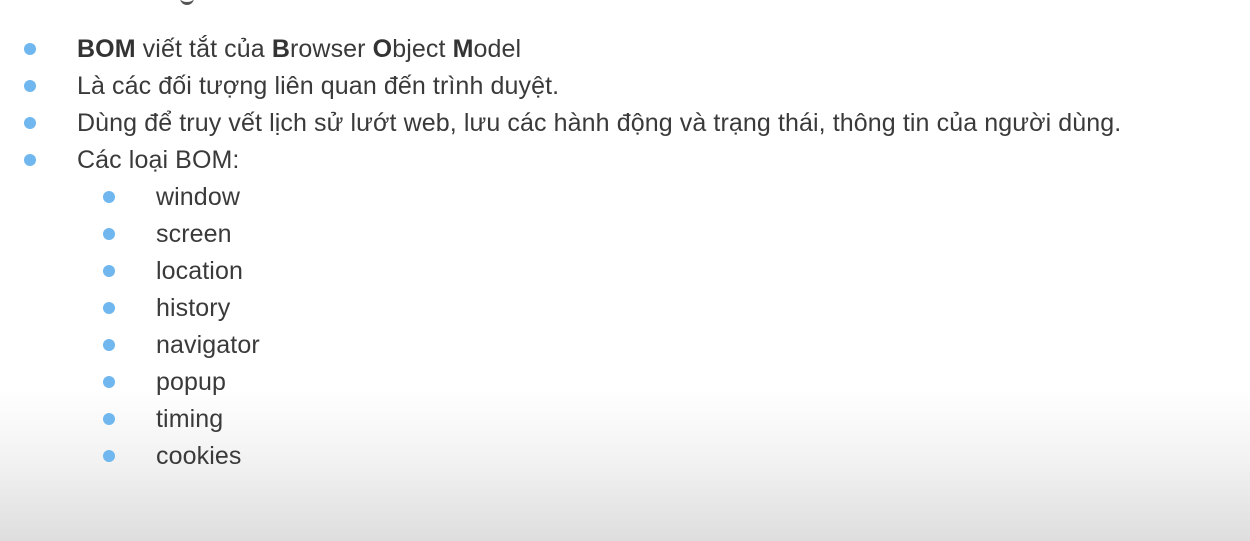  I want to click on bullet-text: Các loại BOM:, so click(158, 160).